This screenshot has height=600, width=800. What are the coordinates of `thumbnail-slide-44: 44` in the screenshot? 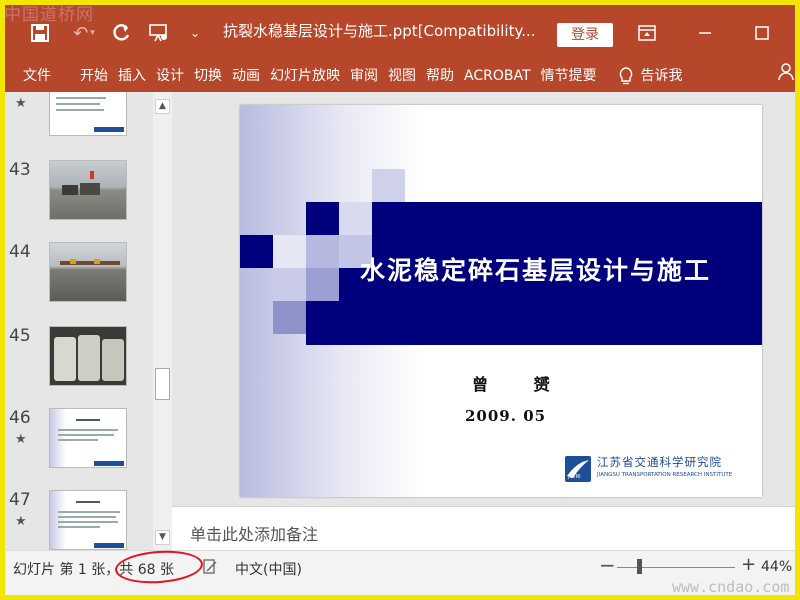 It's located at (80, 273).